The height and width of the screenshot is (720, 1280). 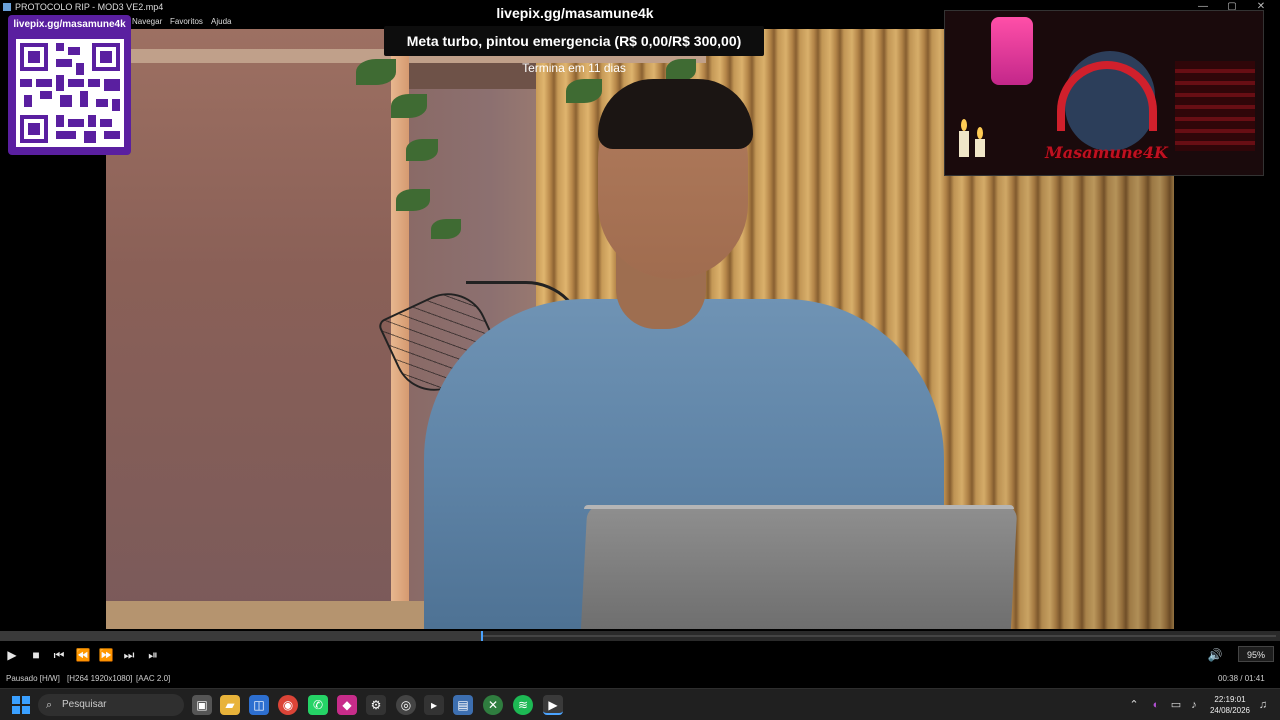 I want to click on microphone, so click(x=1012, y=51).